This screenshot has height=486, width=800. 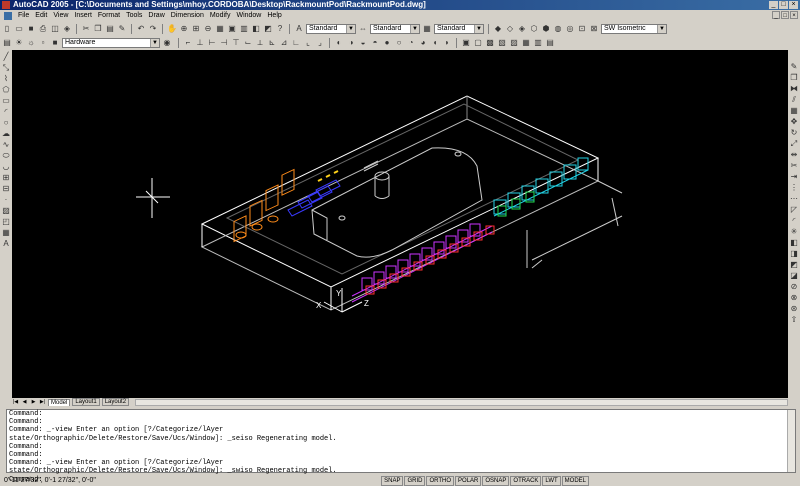 I want to click on move-icon: ✥, so click(x=794, y=121).